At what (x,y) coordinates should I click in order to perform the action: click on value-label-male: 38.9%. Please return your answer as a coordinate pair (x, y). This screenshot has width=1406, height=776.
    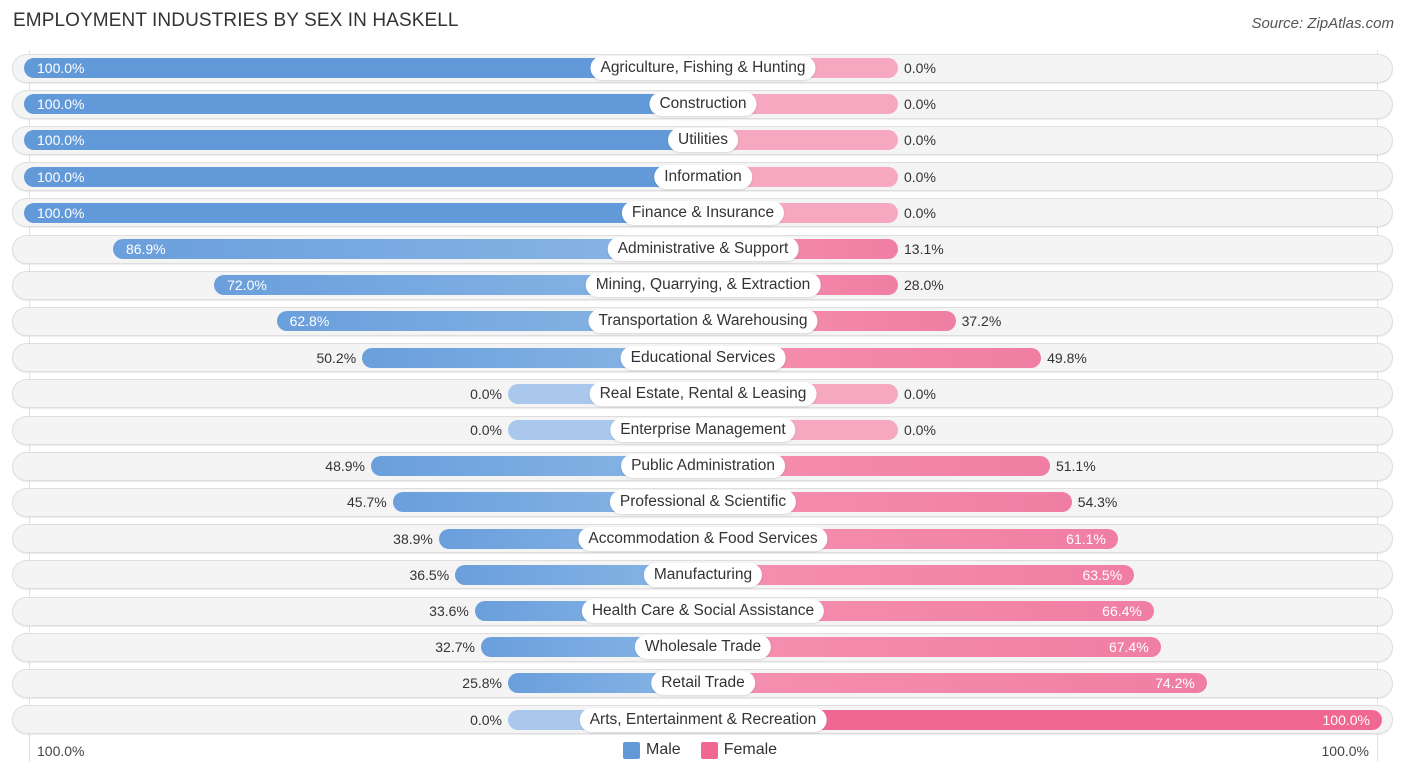
    Looking at the image, I should click on (413, 538).